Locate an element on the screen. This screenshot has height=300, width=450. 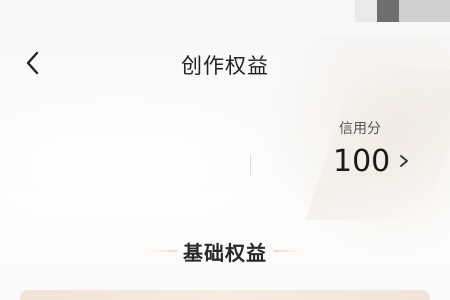
section-title: 基础权益 is located at coordinates (225, 252).